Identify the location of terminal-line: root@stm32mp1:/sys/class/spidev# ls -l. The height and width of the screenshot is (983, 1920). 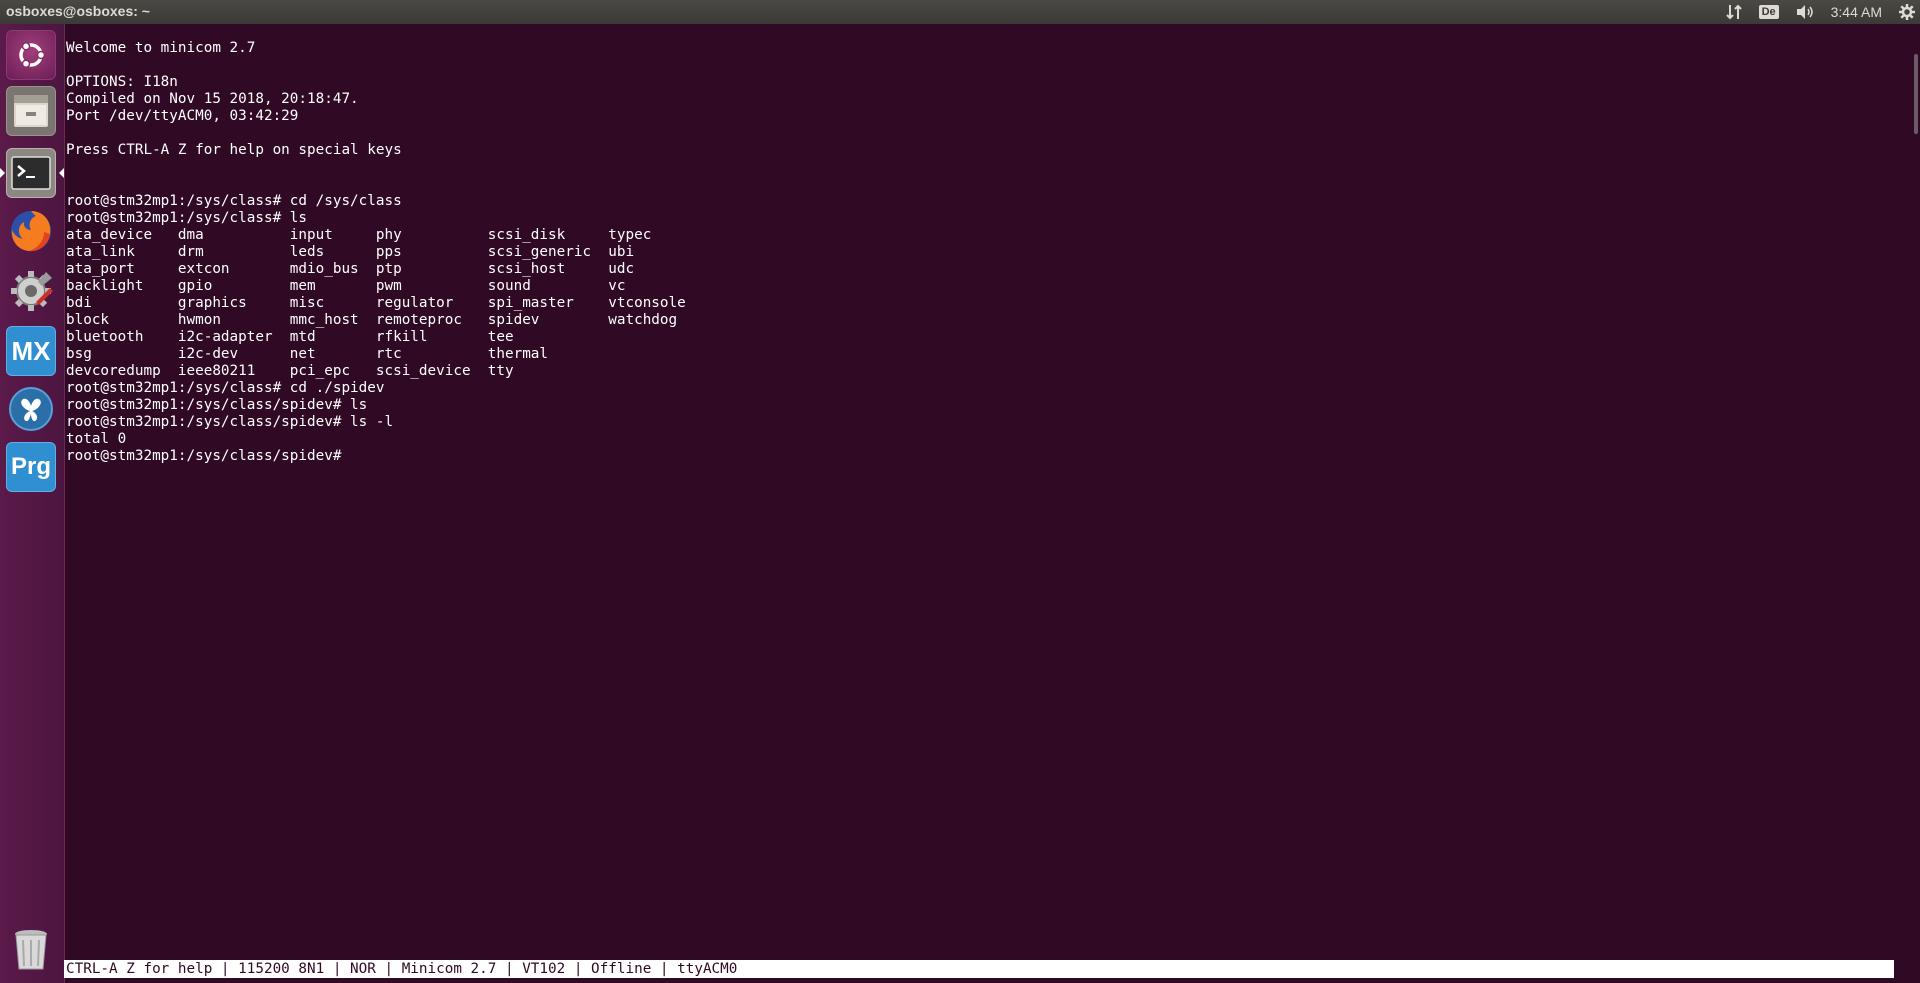
(230, 422).